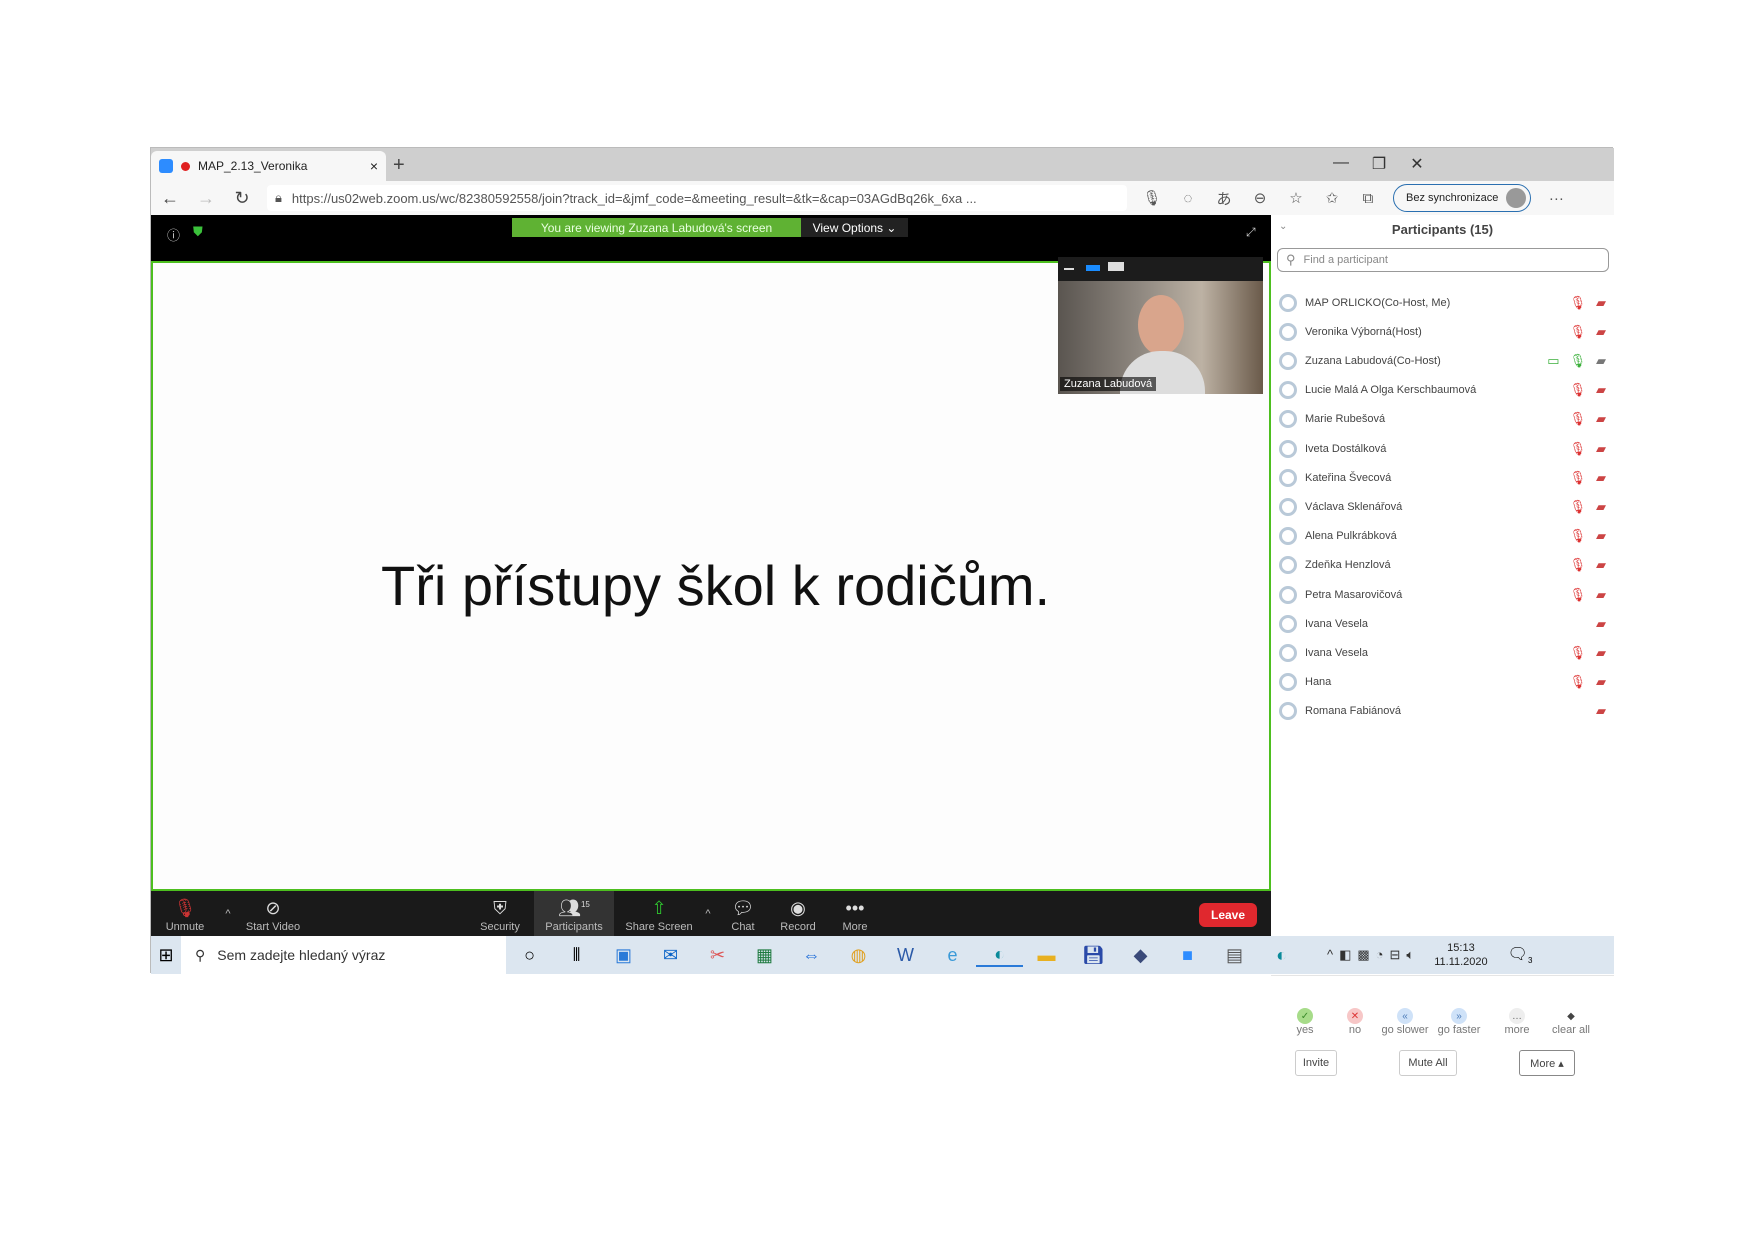  I want to click on reaction-yes: ✓ yes, so click(1305, 1022).